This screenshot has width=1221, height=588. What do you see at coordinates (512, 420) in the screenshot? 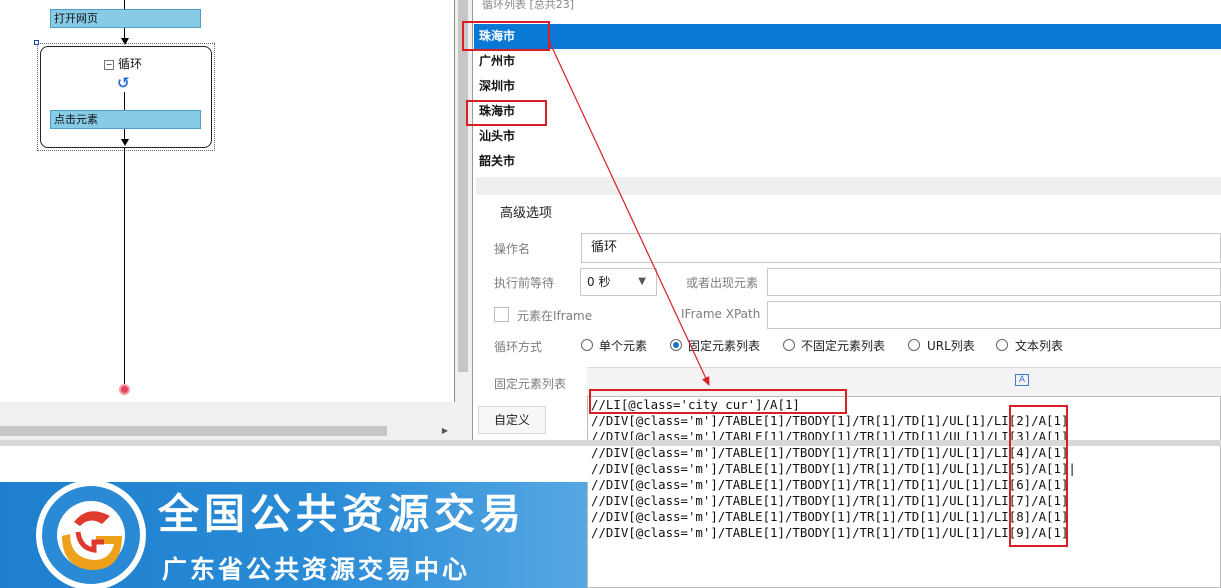
I see `custom-button: 自定义` at bounding box center [512, 420].